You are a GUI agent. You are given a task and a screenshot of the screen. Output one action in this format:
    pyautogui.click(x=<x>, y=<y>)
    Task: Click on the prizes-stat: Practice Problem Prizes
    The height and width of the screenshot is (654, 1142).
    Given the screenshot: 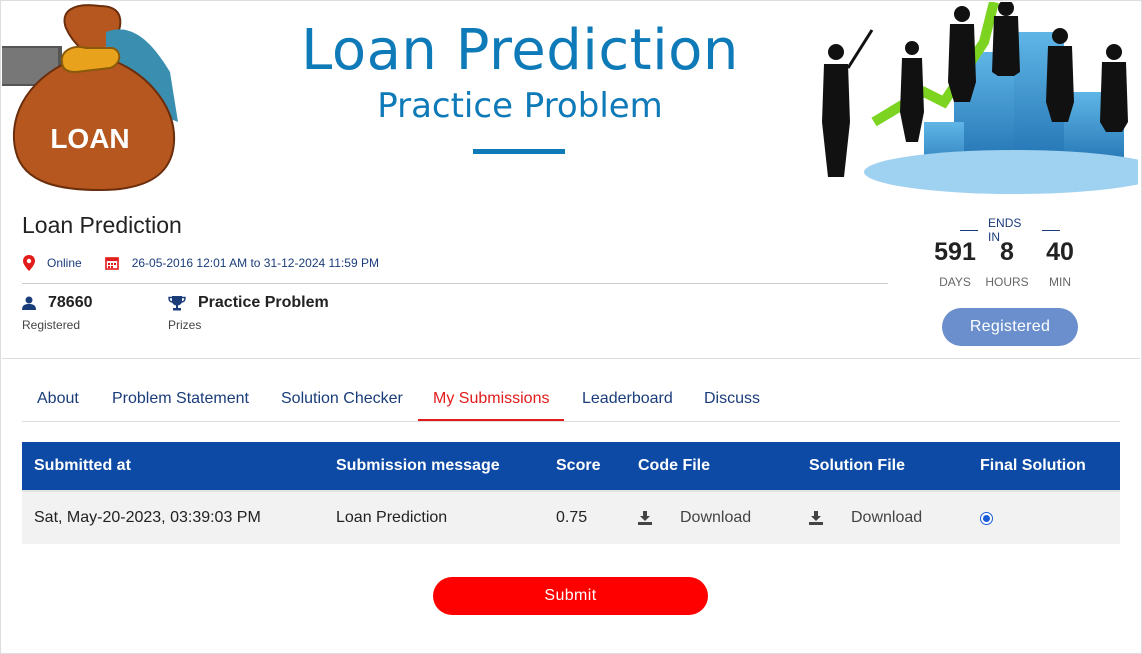 What is the action you would take?
    pyautogui.click(x=248, y=313)
    